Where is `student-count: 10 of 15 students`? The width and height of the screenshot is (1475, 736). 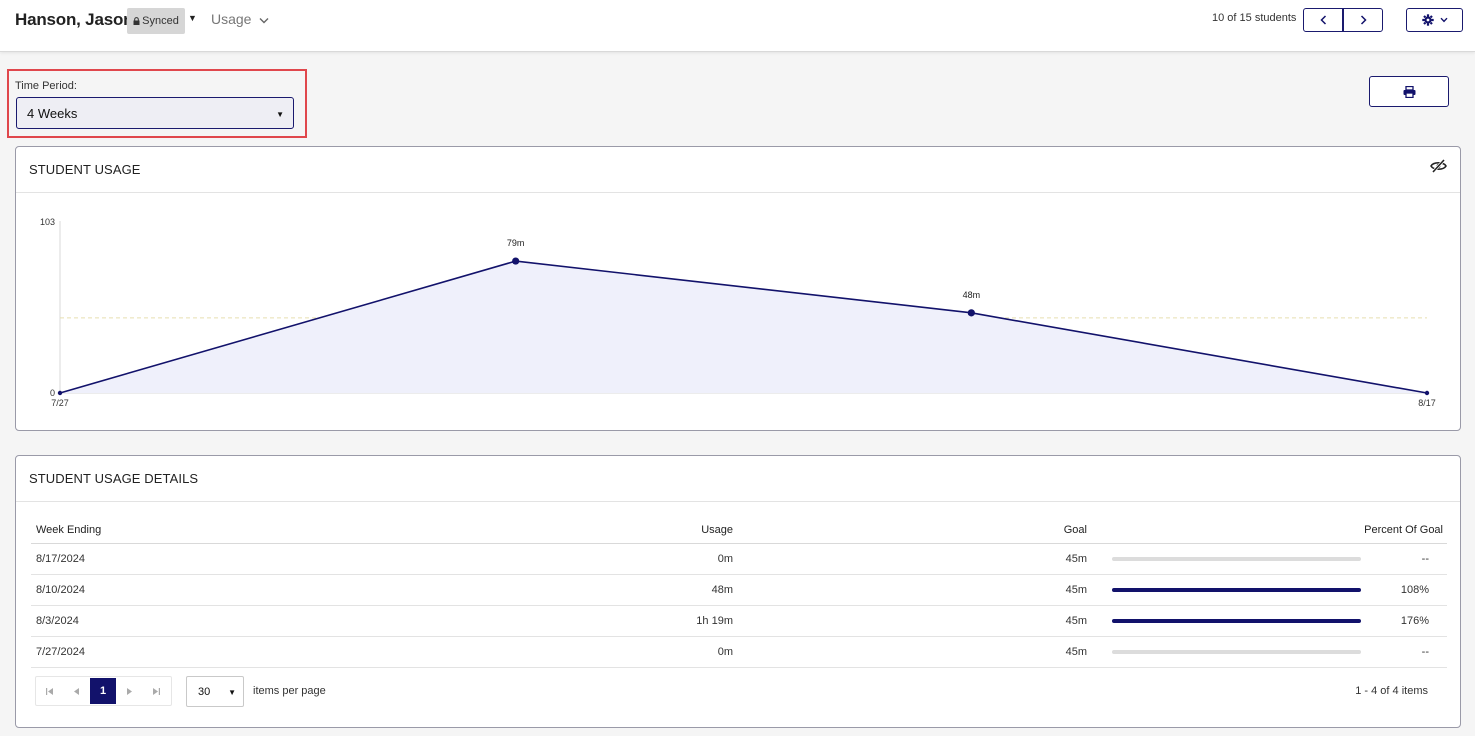 student-count: 10 of 15 students is located at coordinates (1254, 18).